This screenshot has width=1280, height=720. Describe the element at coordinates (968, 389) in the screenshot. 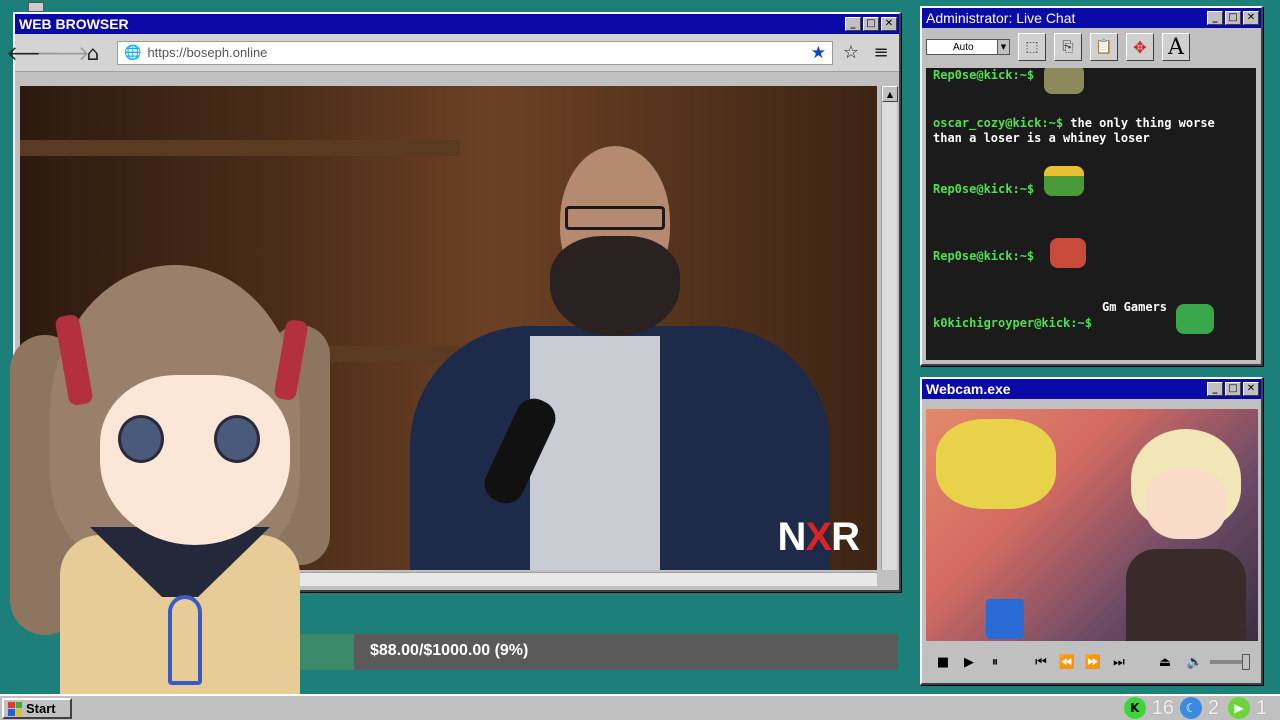

I see `webcam-title: Webcam.exe` at that location.